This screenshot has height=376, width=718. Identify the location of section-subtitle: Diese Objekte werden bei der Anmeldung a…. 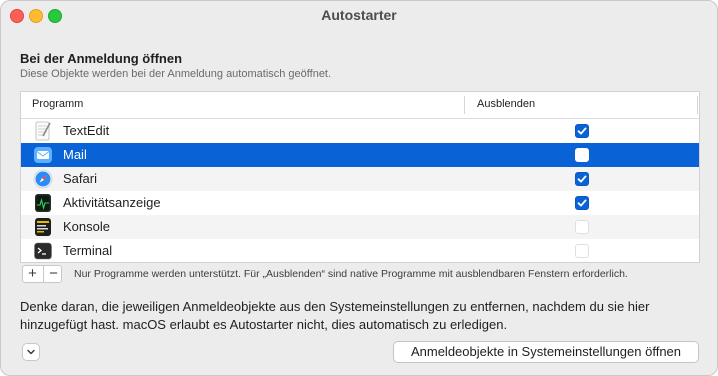
(176, 74).